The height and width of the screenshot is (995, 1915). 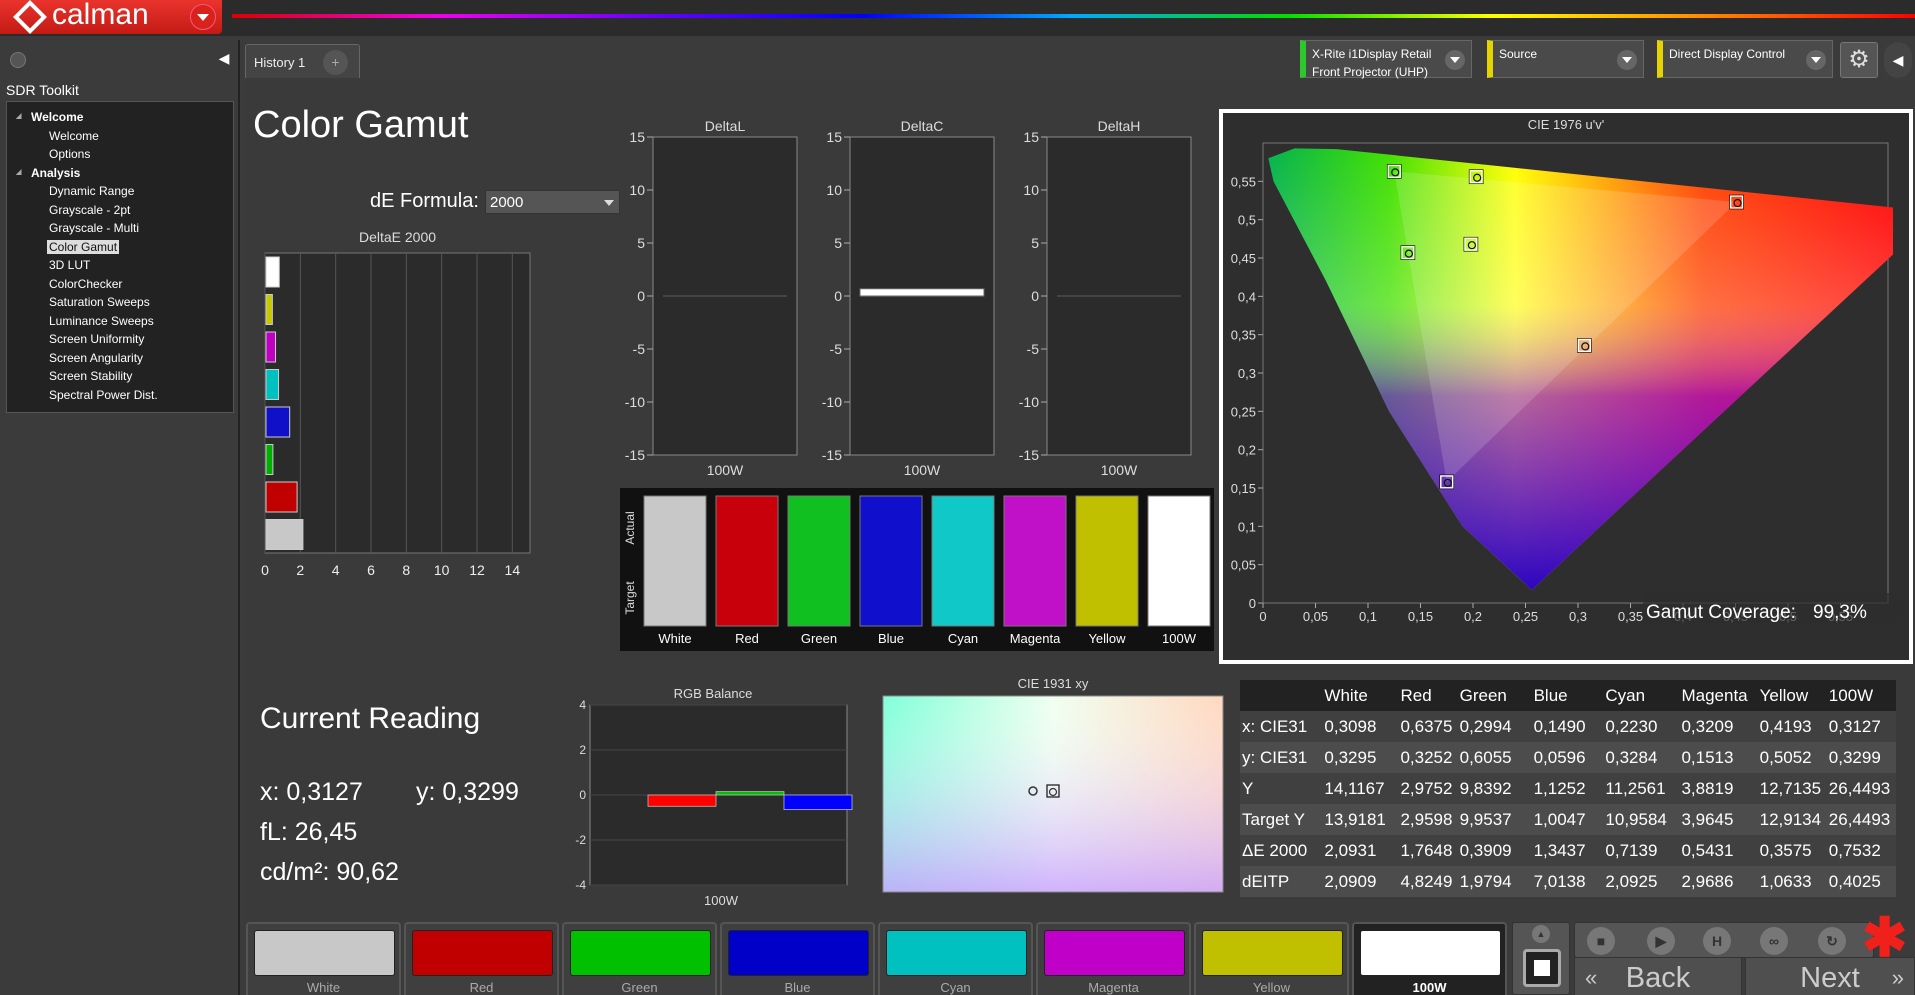 I want to click on de-formula-select: 2000, so click(x=552, y=202).